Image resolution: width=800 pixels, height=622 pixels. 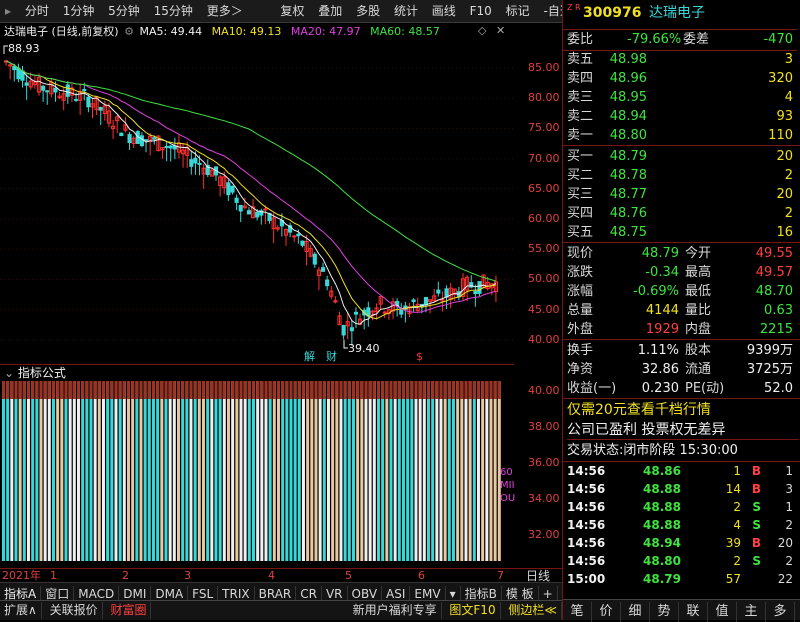 What do you see at coordinates (780, 612) in the screenshot?
I see `side-tab: 多` at bounding box center [780, 612].